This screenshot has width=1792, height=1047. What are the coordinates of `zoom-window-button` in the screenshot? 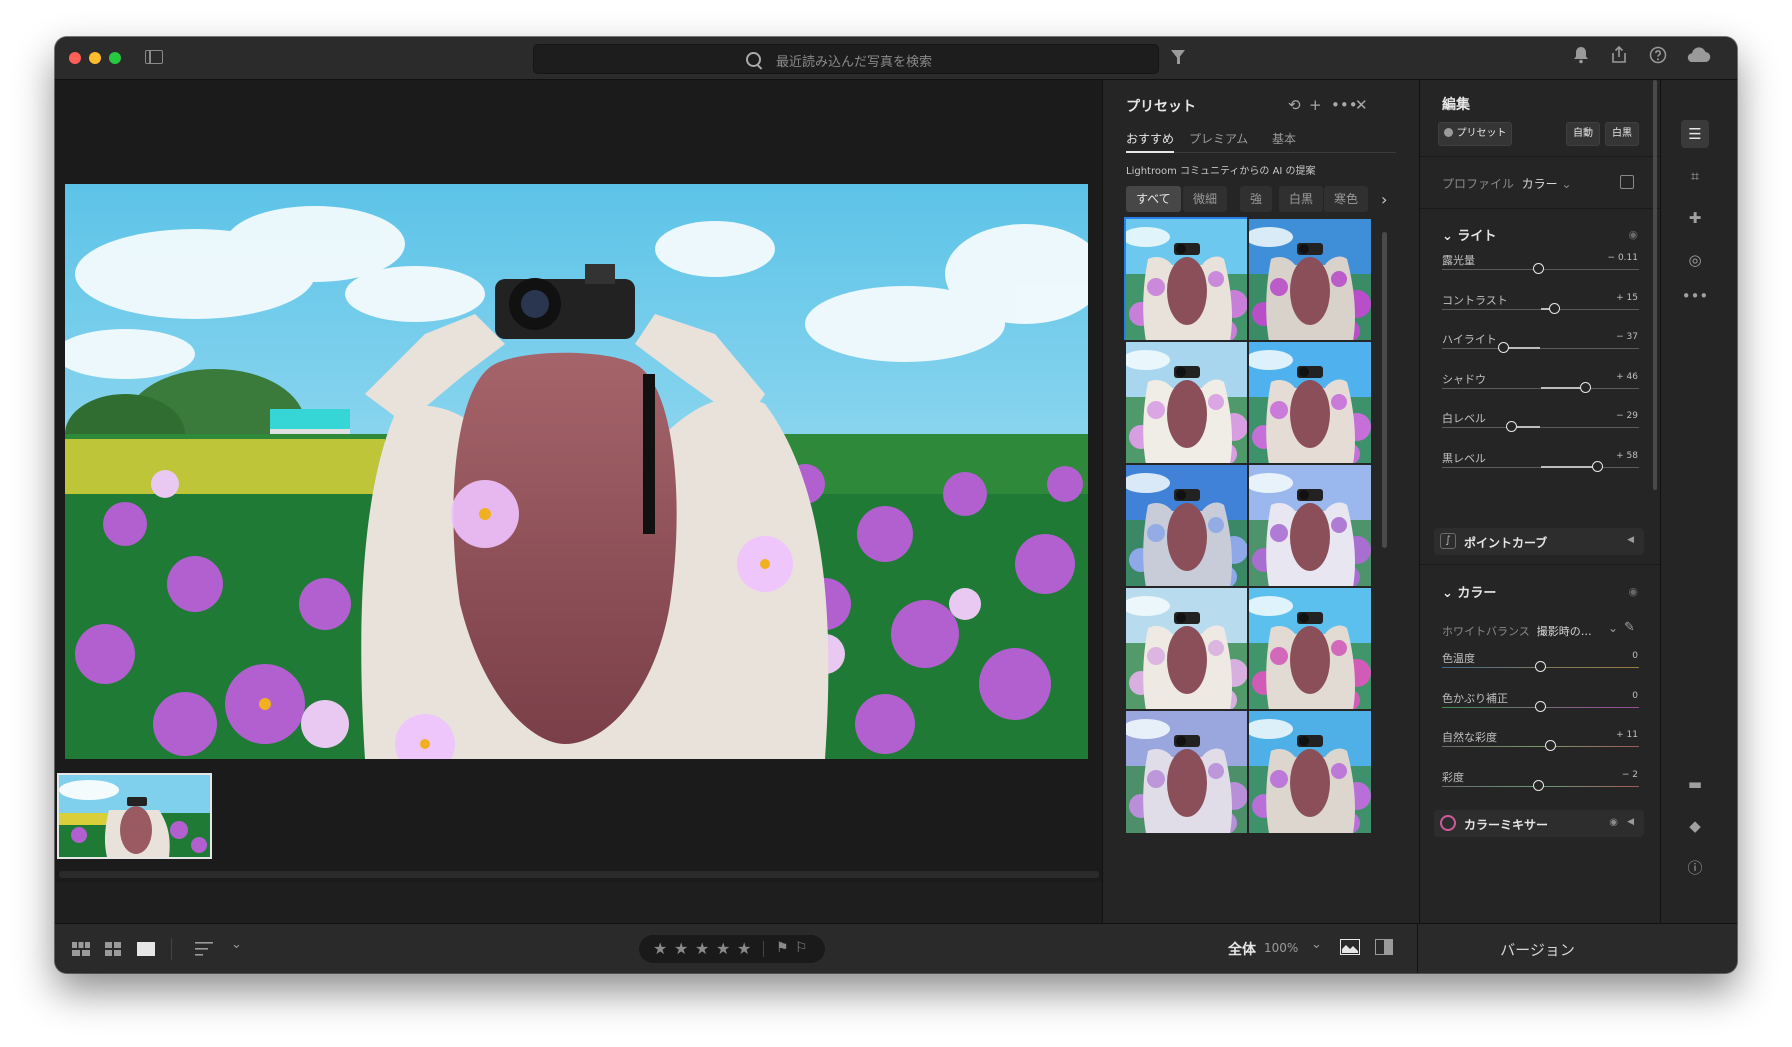 It's located at (115, 58).